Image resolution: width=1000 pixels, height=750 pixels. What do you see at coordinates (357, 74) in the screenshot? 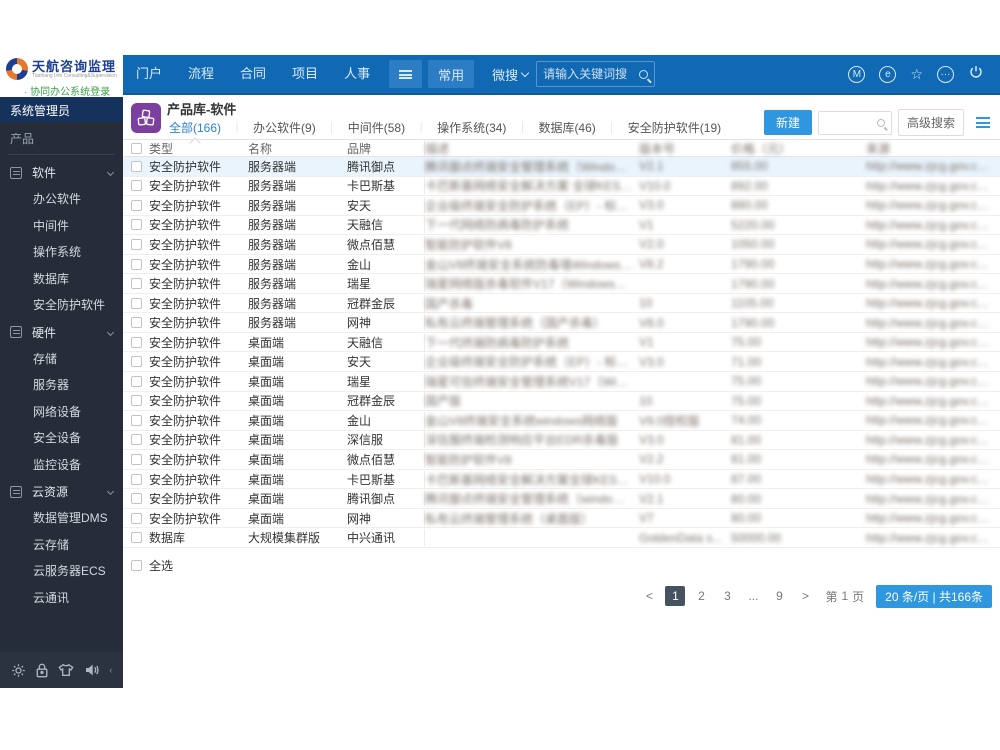
I see `nav-item-5: 人事` at bounding box center [357, 74].